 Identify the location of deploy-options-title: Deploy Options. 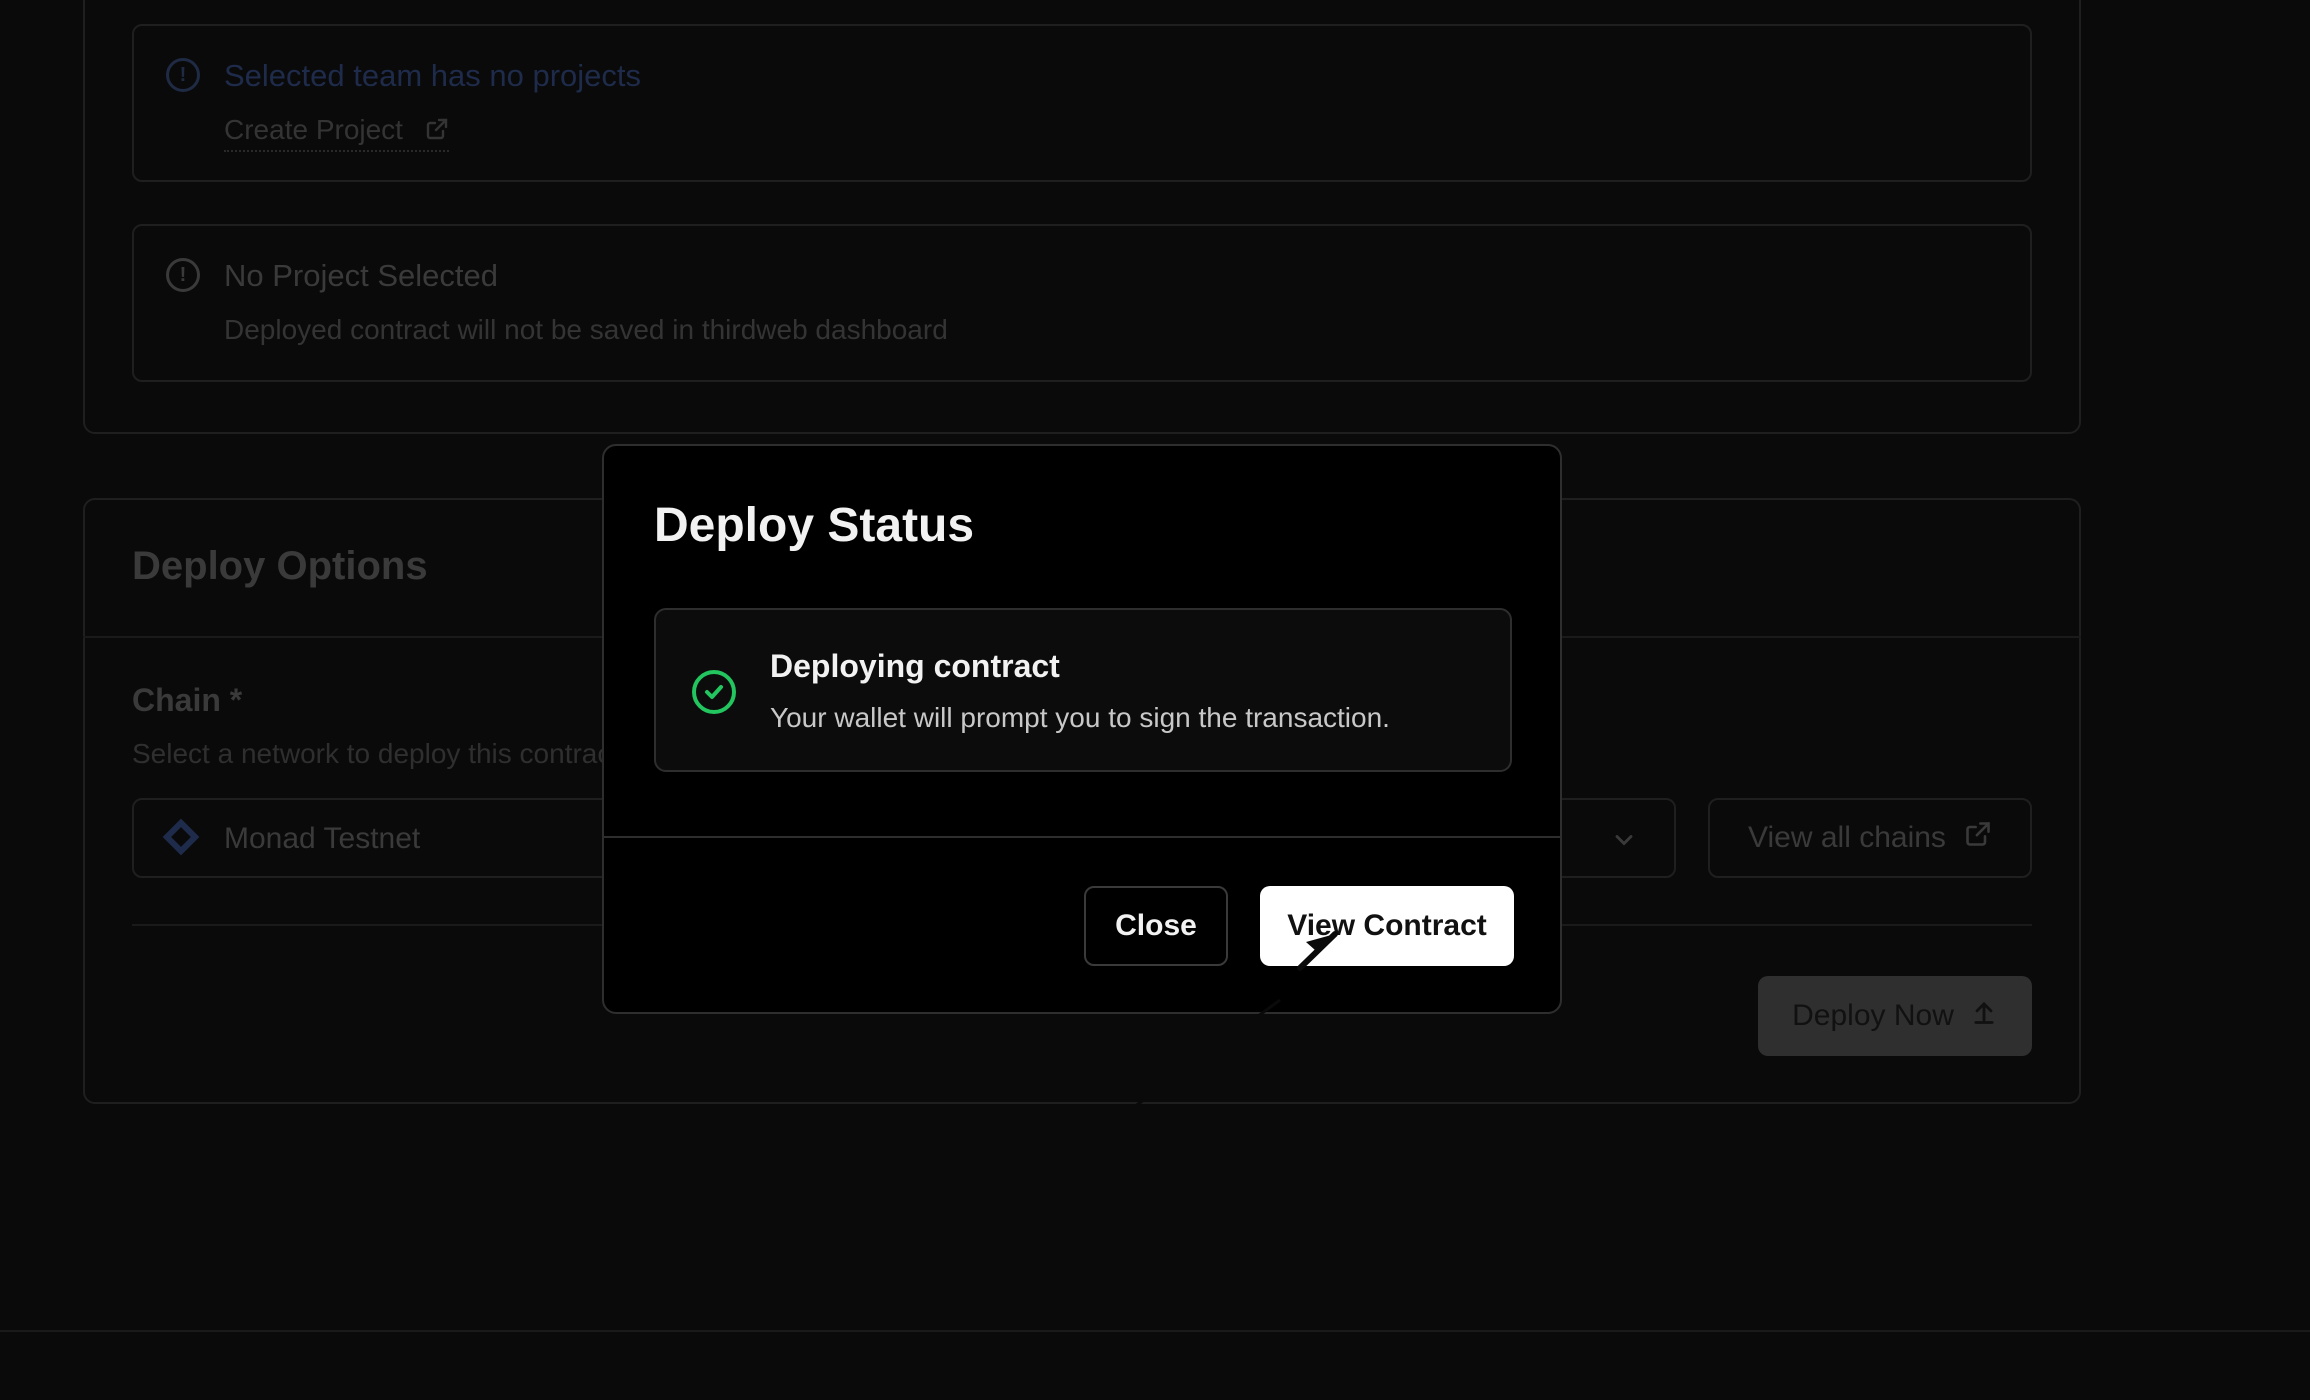
(280, 566).